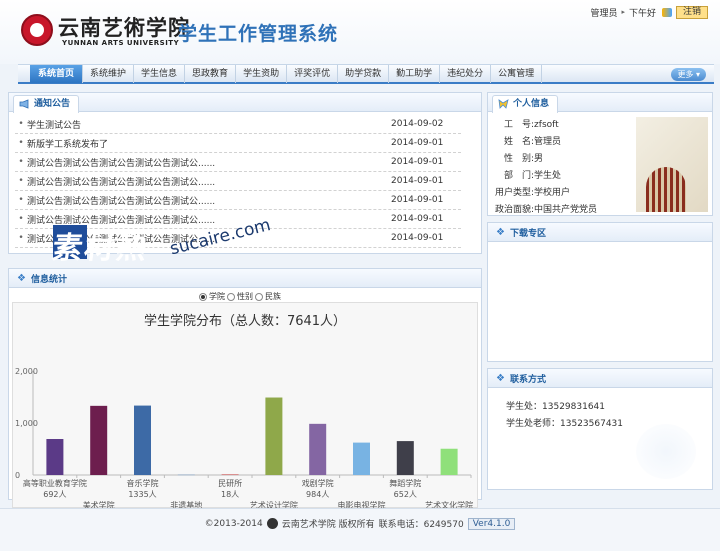 This screenshot has width=720, height=551. I want to click on notice-title: 新版学工系统发布了, so click(209, 143).